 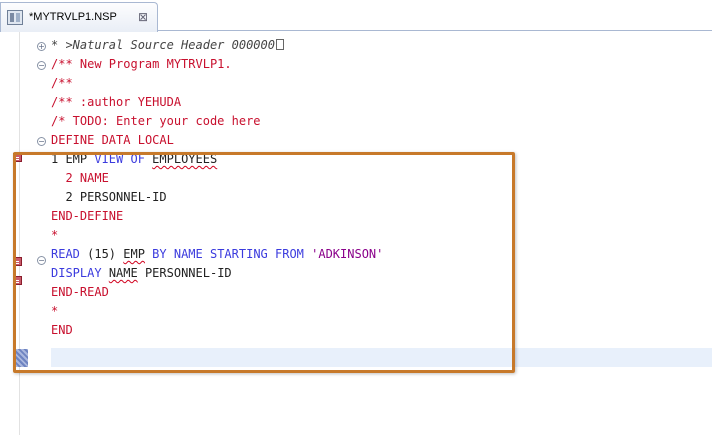 I want to click on tab-label: *MYTRVLP1.NSP, so click(x=73, y=17).